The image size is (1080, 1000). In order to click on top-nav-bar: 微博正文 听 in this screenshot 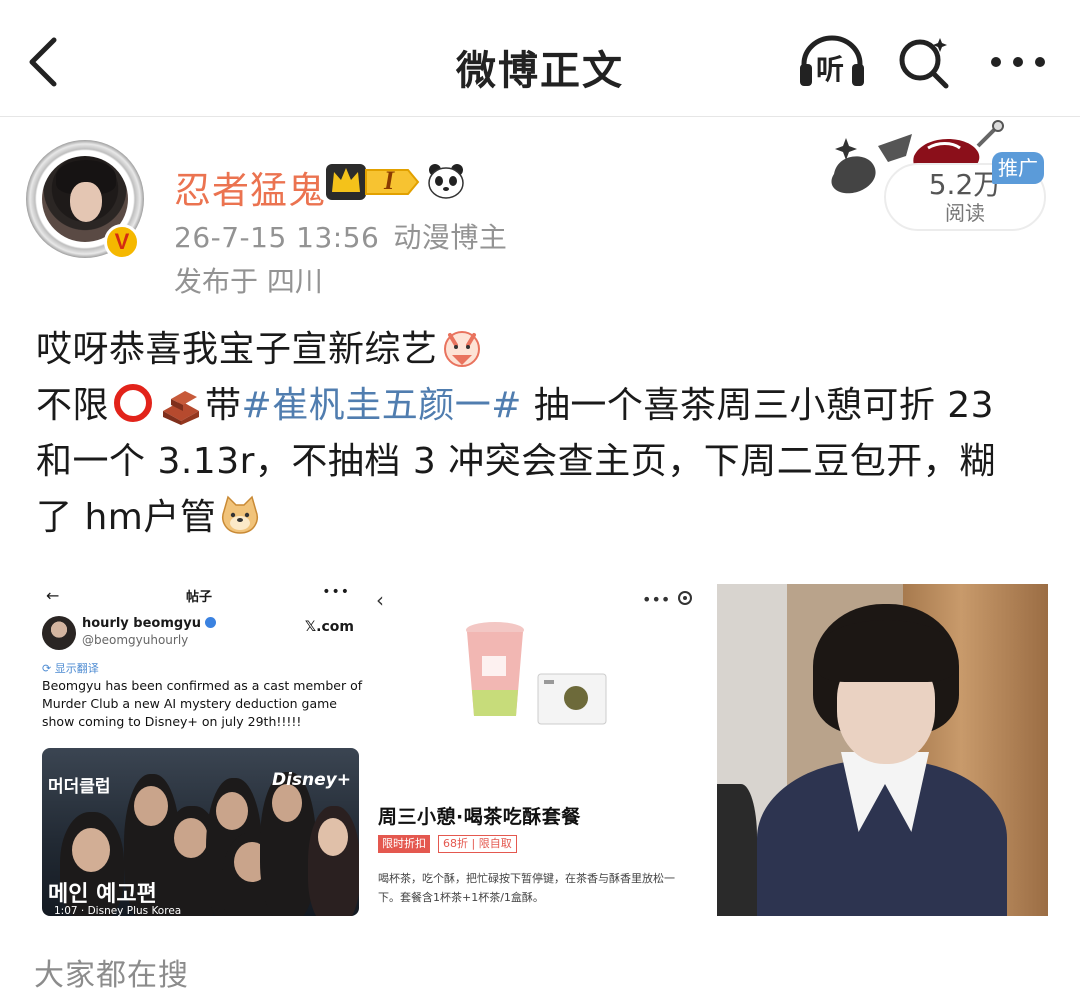, I will do `click(540, 58)`.